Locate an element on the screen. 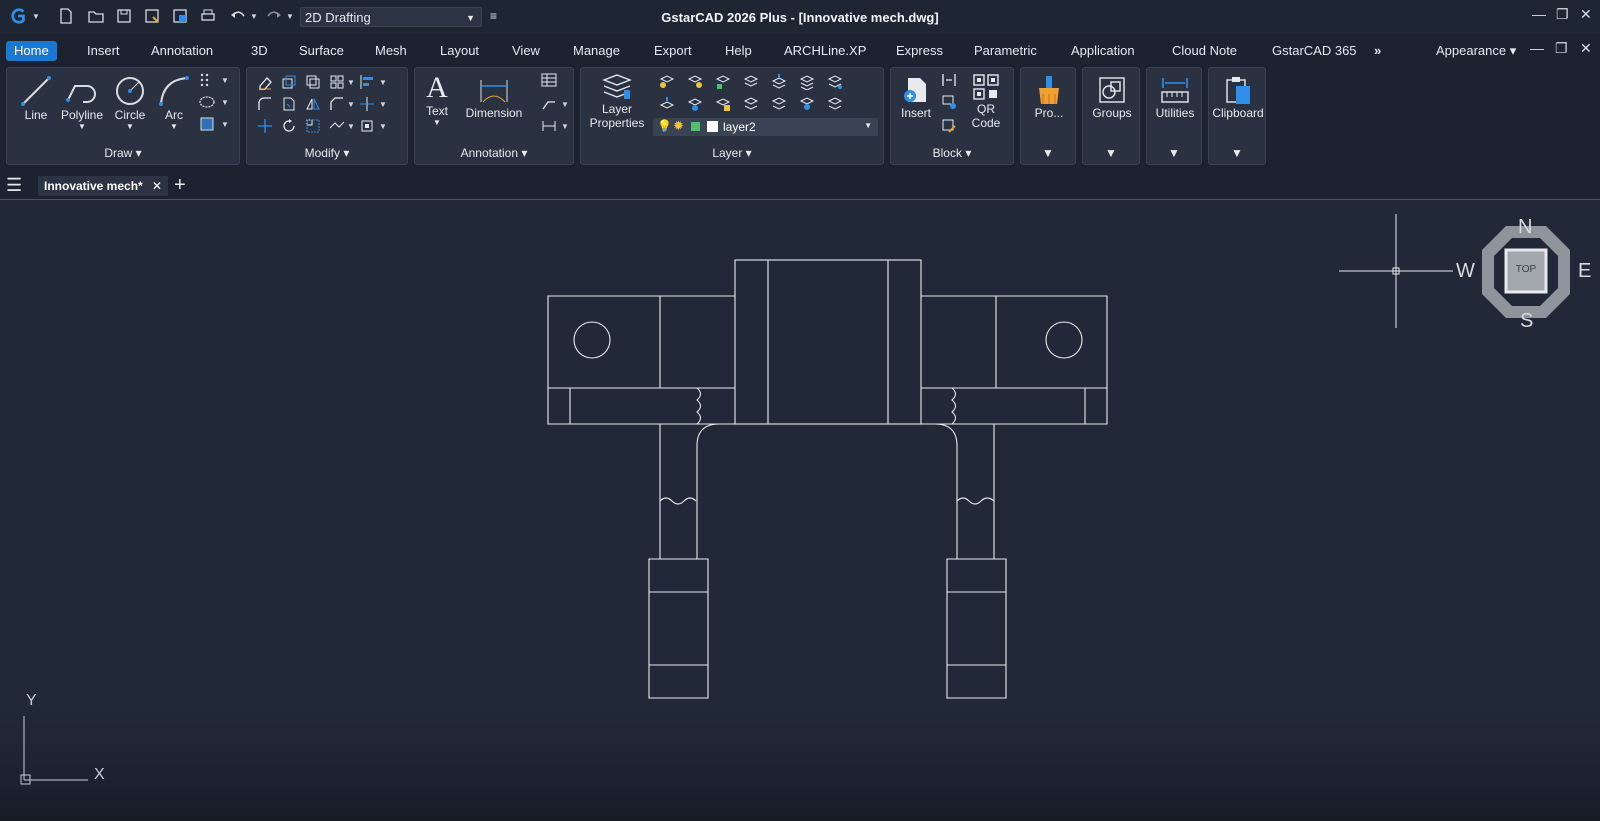  new-tab-icon: + is located at coordinates (180, 185).